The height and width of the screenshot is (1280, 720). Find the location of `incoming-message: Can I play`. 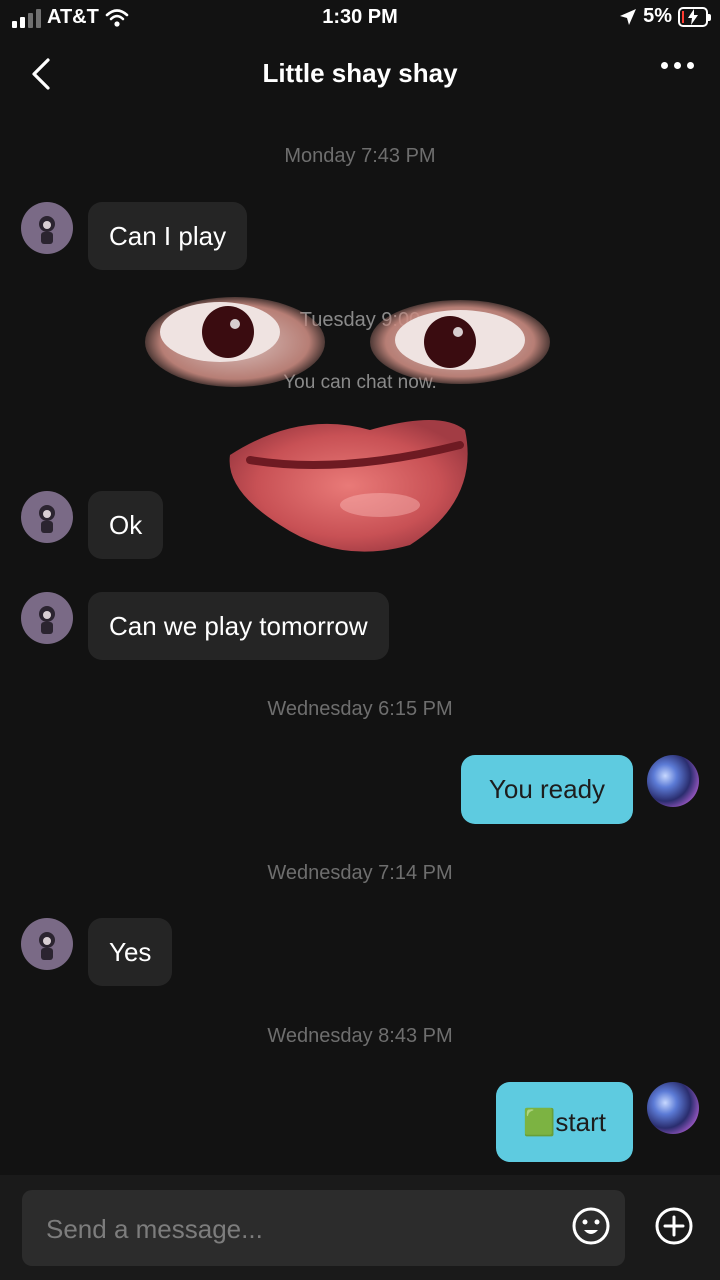

incoming-message: Can I play is located at coordinates (168, 236).